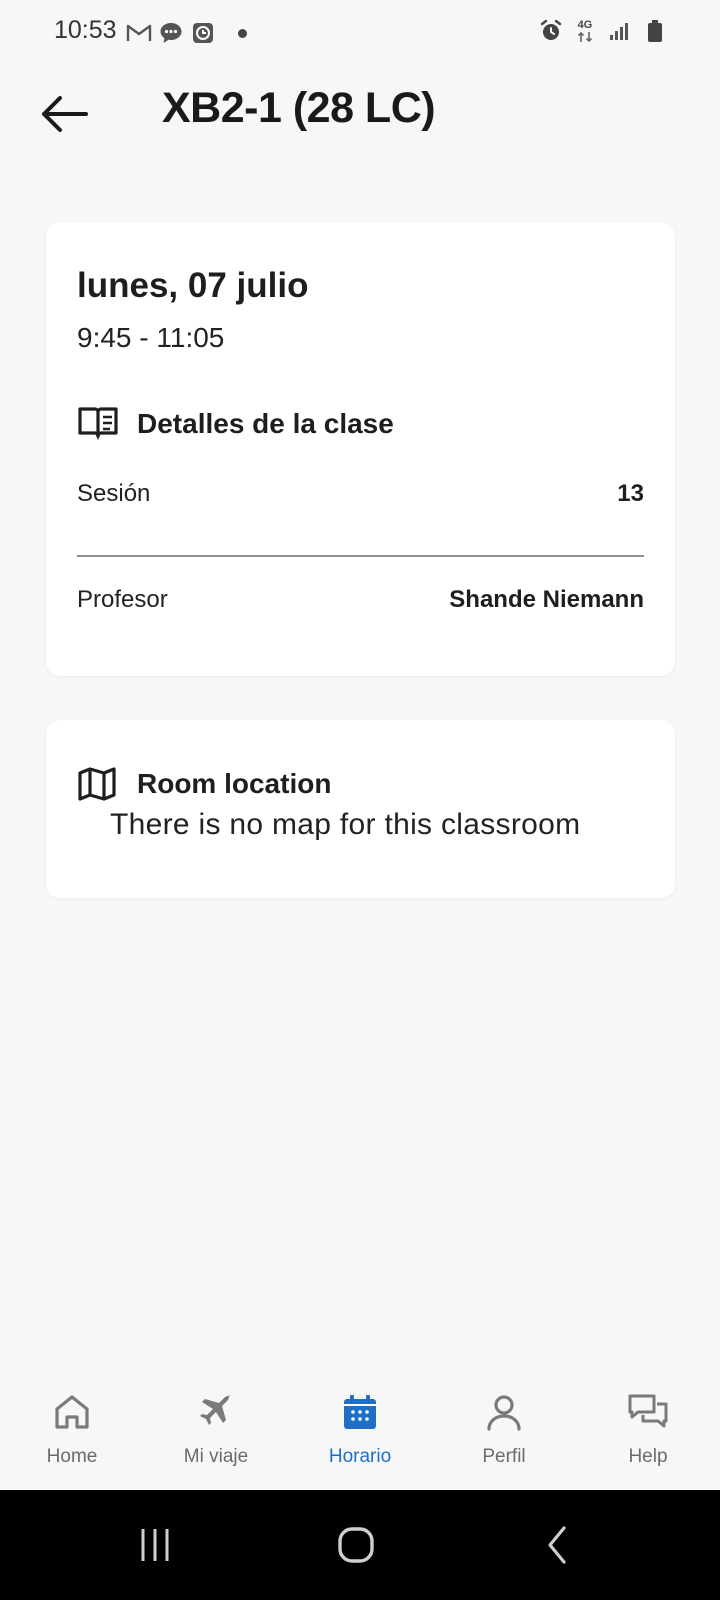 This screenshot has height=1600, width=720. Describe the element at coordinates (85, 30) in the screenshot. I see `status-time: 10:53` at that location.